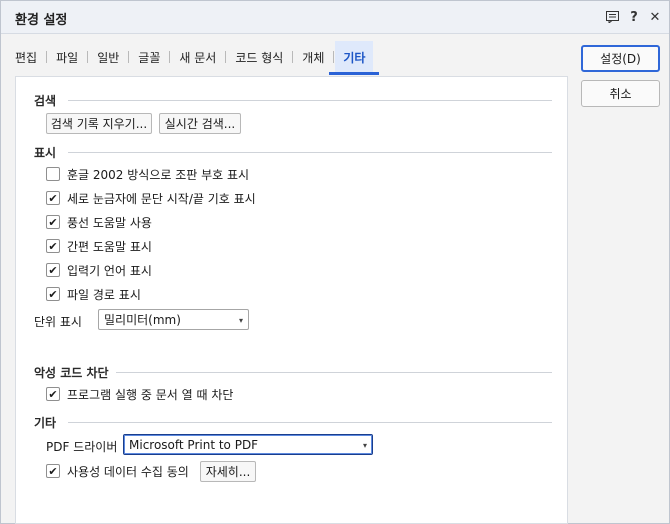  Describe the element at coordinates (655, 17) in the screenshot. I see `close-icon: ✕` at that location.